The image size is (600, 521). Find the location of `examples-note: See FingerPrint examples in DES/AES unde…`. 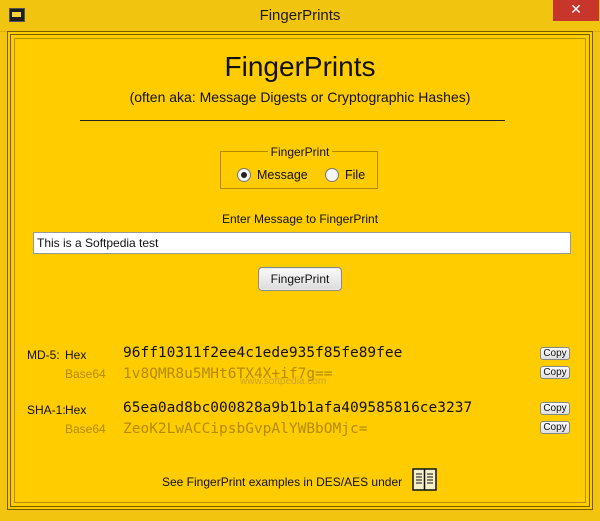

examples-note: See FingerPrint examples in DES/AES unde… is located at coordinates (282, 482).